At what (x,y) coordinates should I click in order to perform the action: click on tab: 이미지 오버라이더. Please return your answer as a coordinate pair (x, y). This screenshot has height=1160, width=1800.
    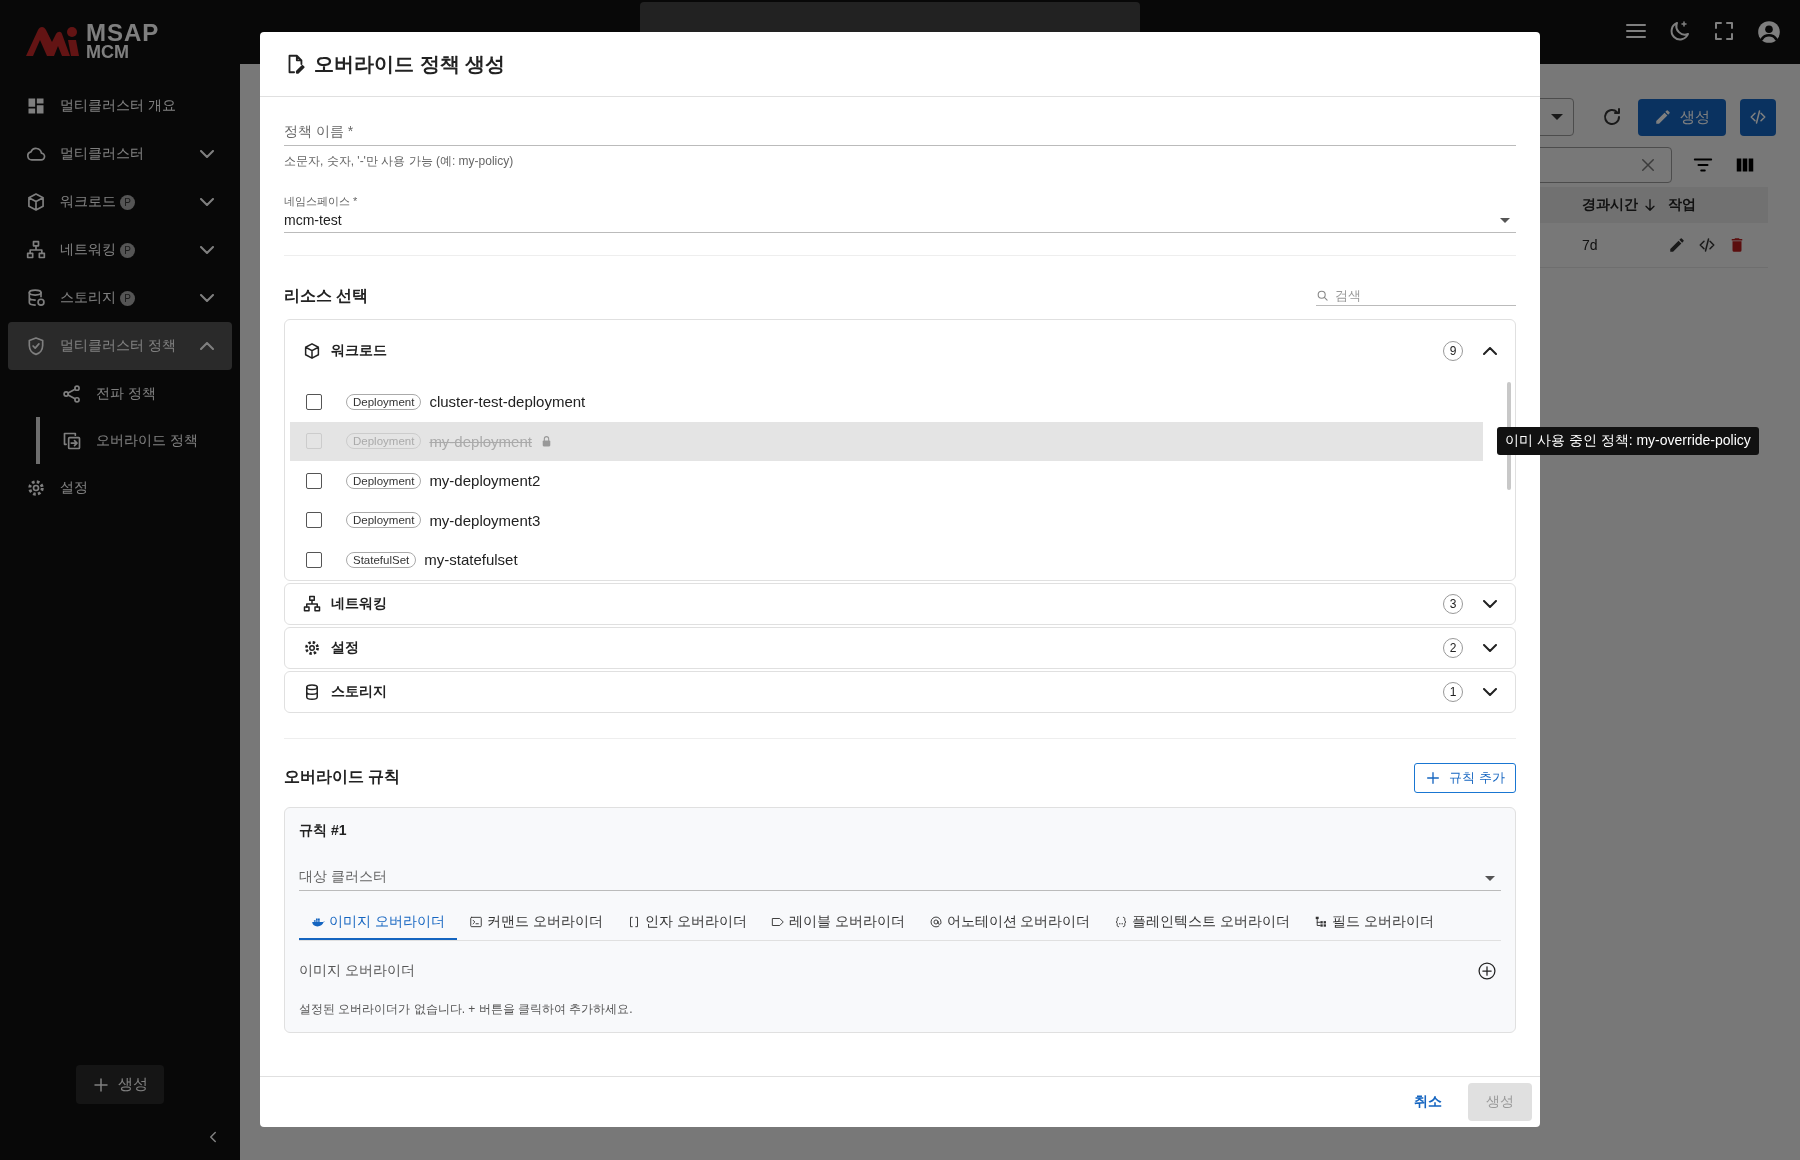
    Looking at the image, I should click on (378, 922).